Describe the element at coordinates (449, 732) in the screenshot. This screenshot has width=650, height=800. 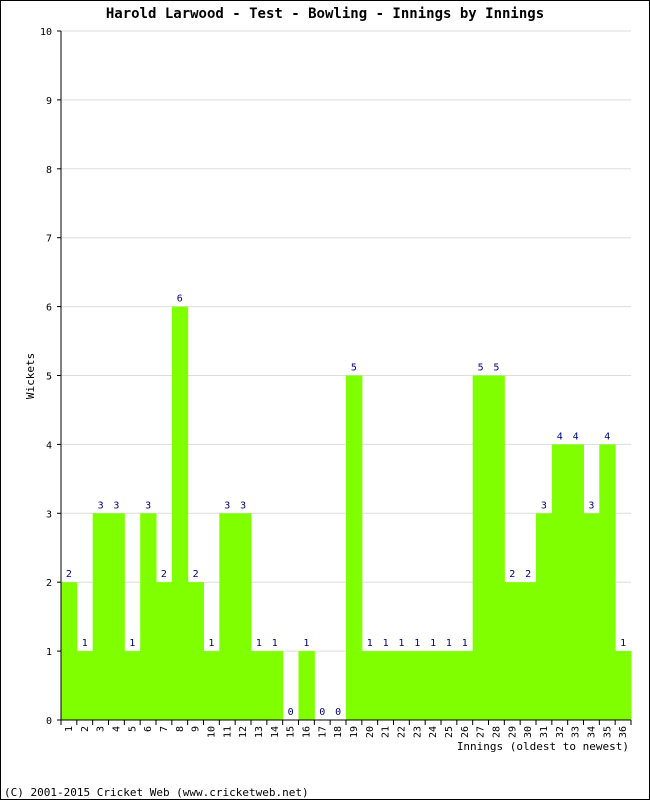
I see `x-tick-label: 25` at that location.